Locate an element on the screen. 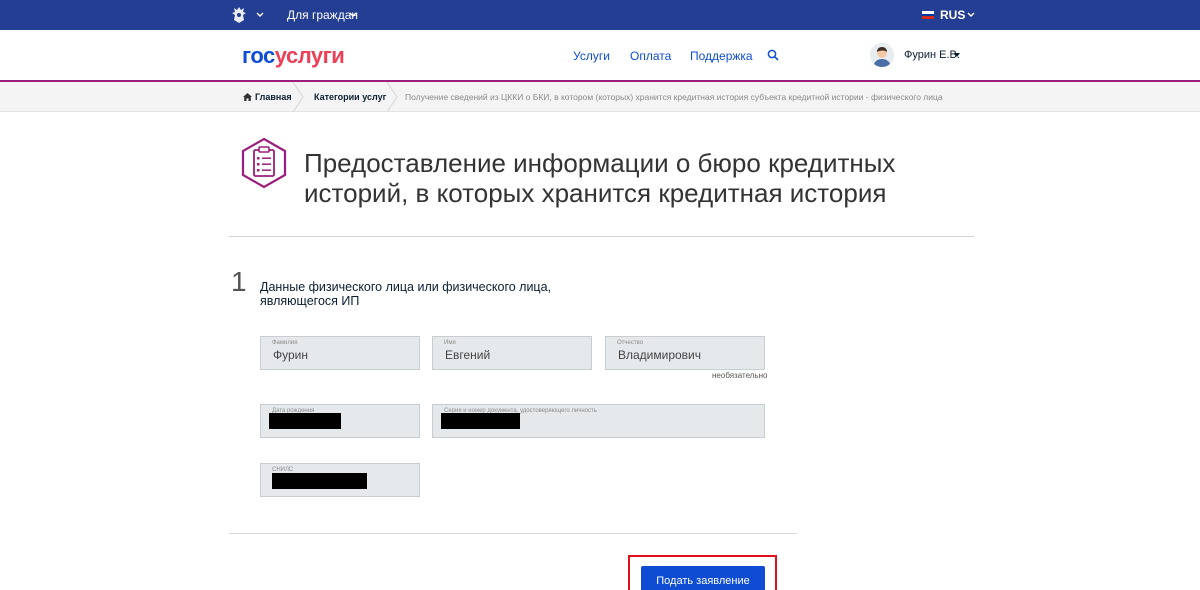 The height and width of the screenshot is (590, 1200). search-icon is located at coordinates (773, 55).